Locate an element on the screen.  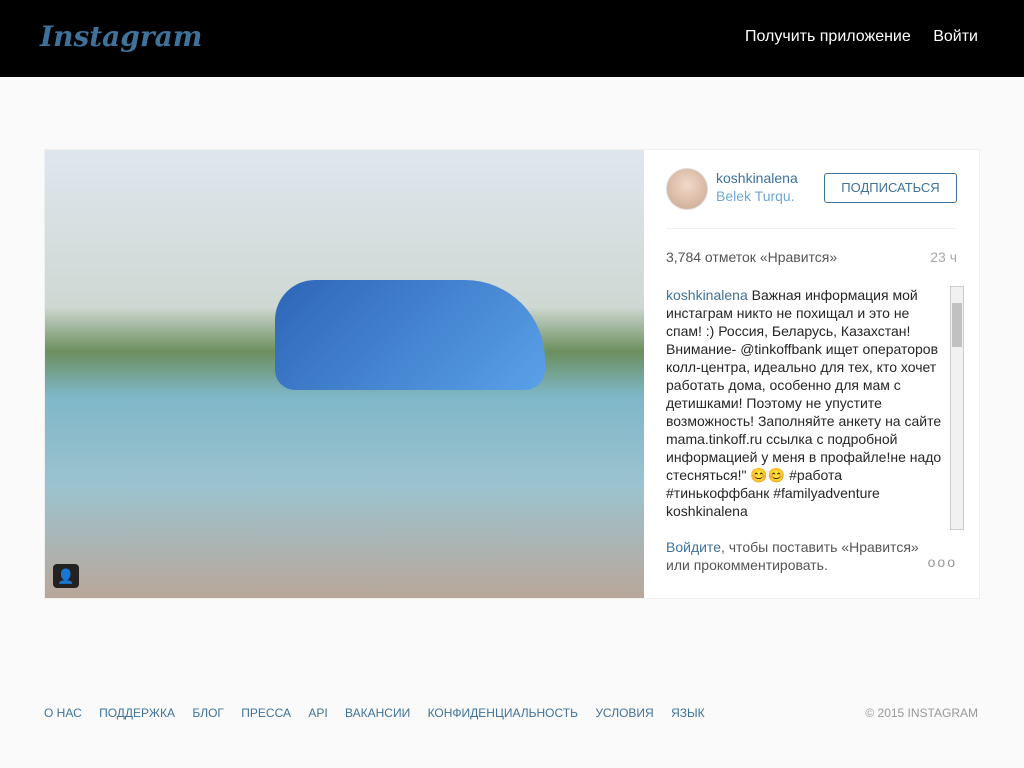
post-header: koshkinalena Belek Turqu. ПОДПИСАТЬСЯ is located at coordinates (811, 189).